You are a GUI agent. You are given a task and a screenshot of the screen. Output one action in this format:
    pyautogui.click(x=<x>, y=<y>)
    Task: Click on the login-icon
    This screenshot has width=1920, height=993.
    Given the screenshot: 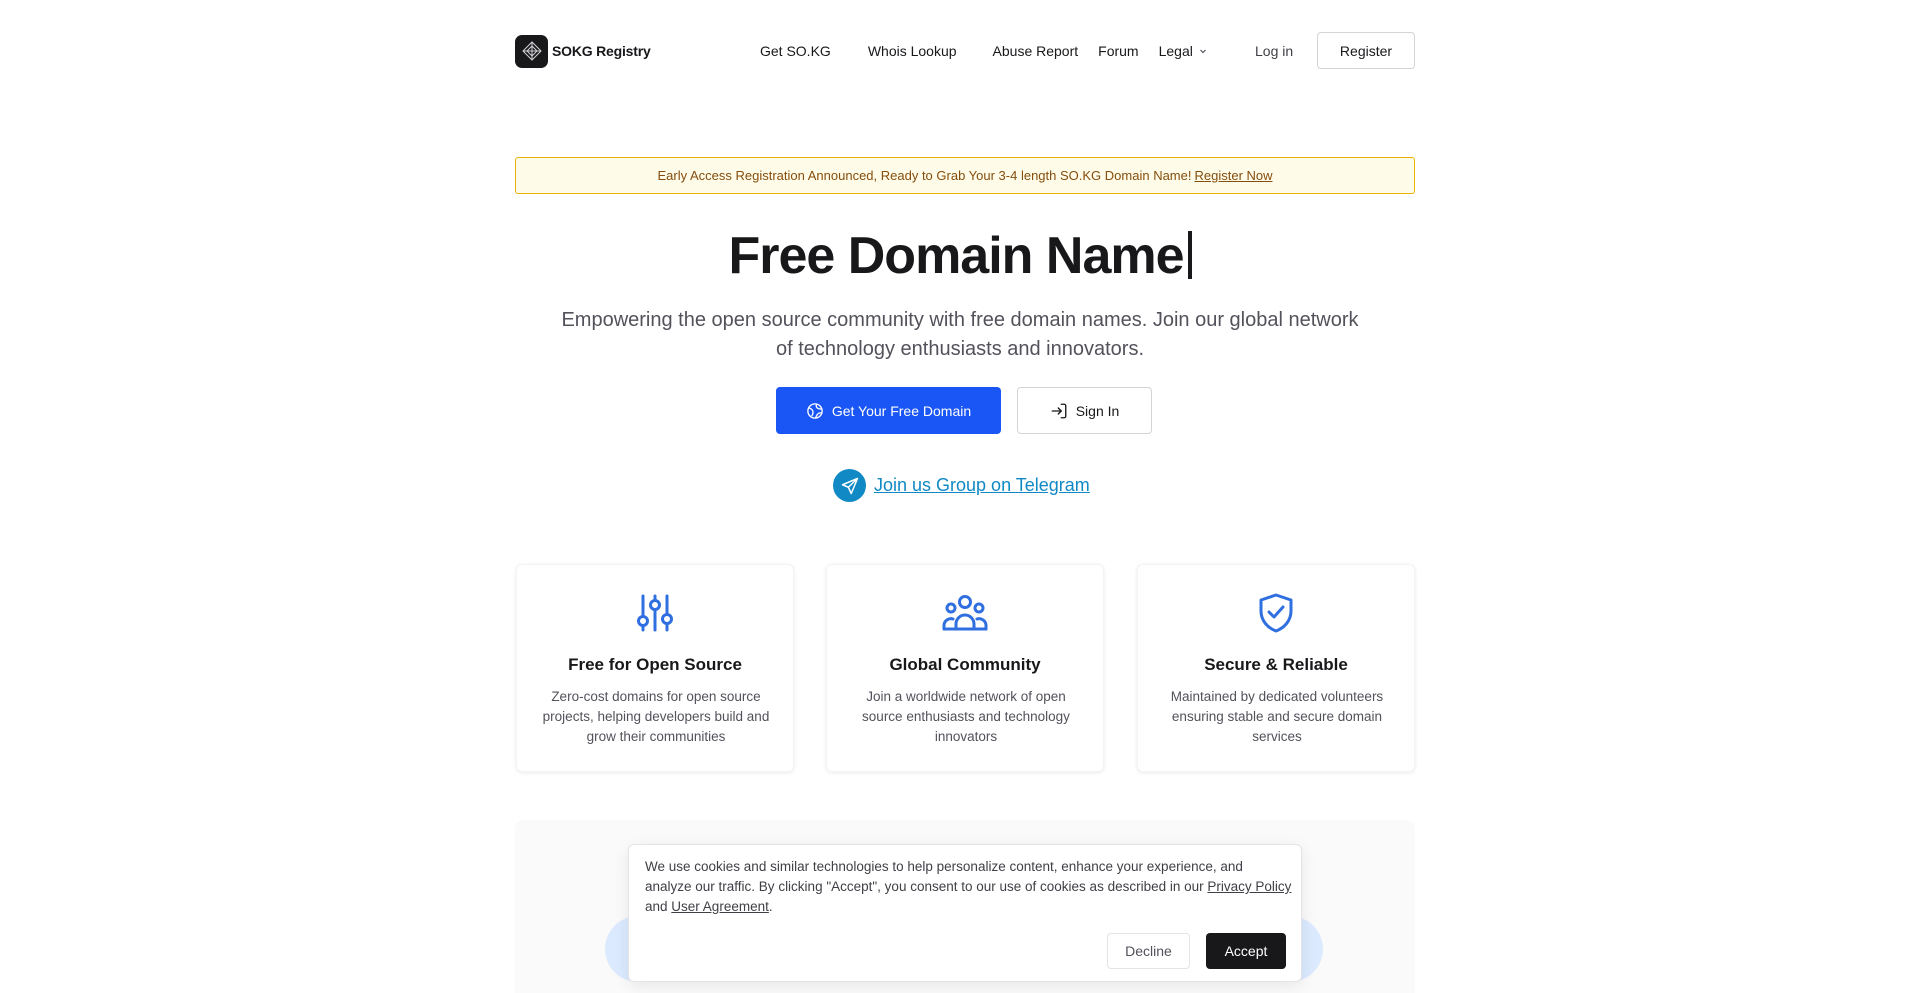 What is the action you would take?
    pyautogui.click(x=1059, y=410)
    